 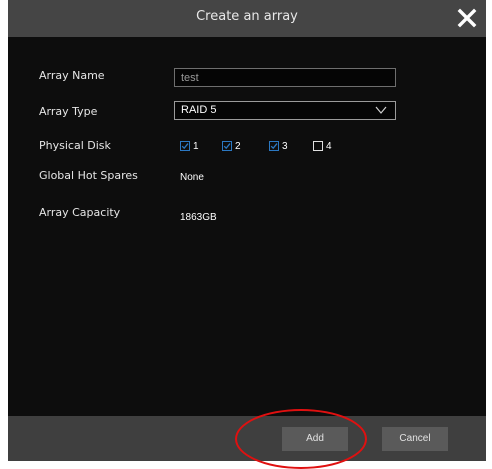 What do you see at coordinates (196, 146) in the screenshot?
I see `disk-label: 1` at bounding box center [196, 146].